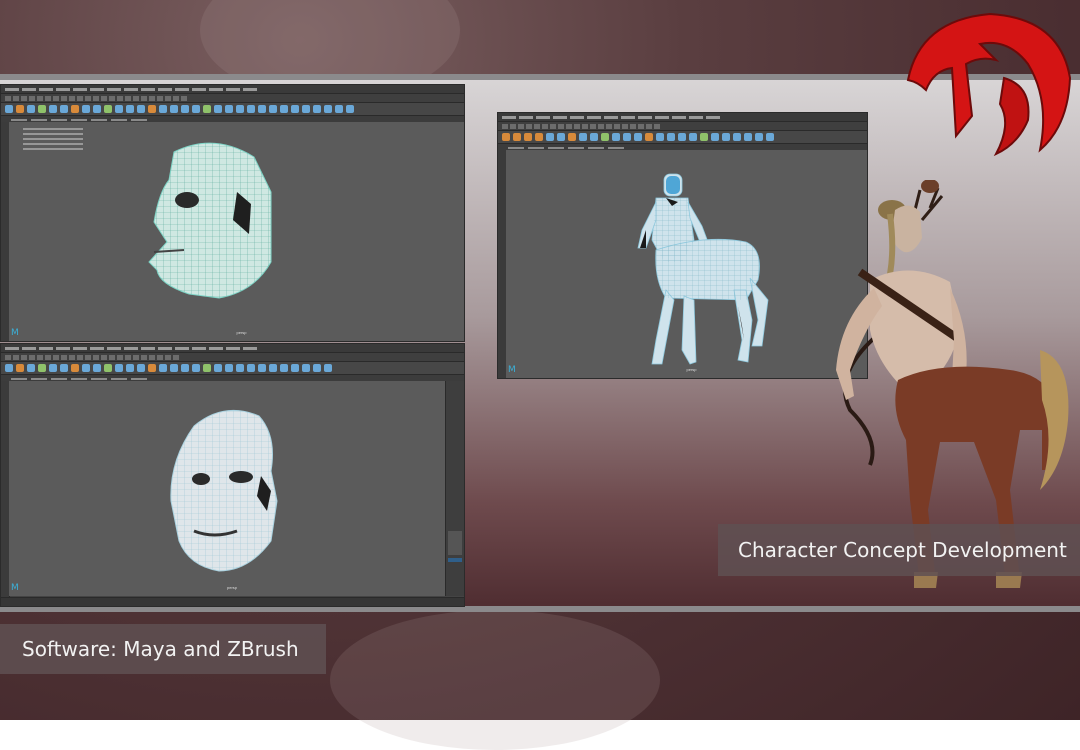  I want to click on concept-caption: Character Concept Development, so click(899, 550).